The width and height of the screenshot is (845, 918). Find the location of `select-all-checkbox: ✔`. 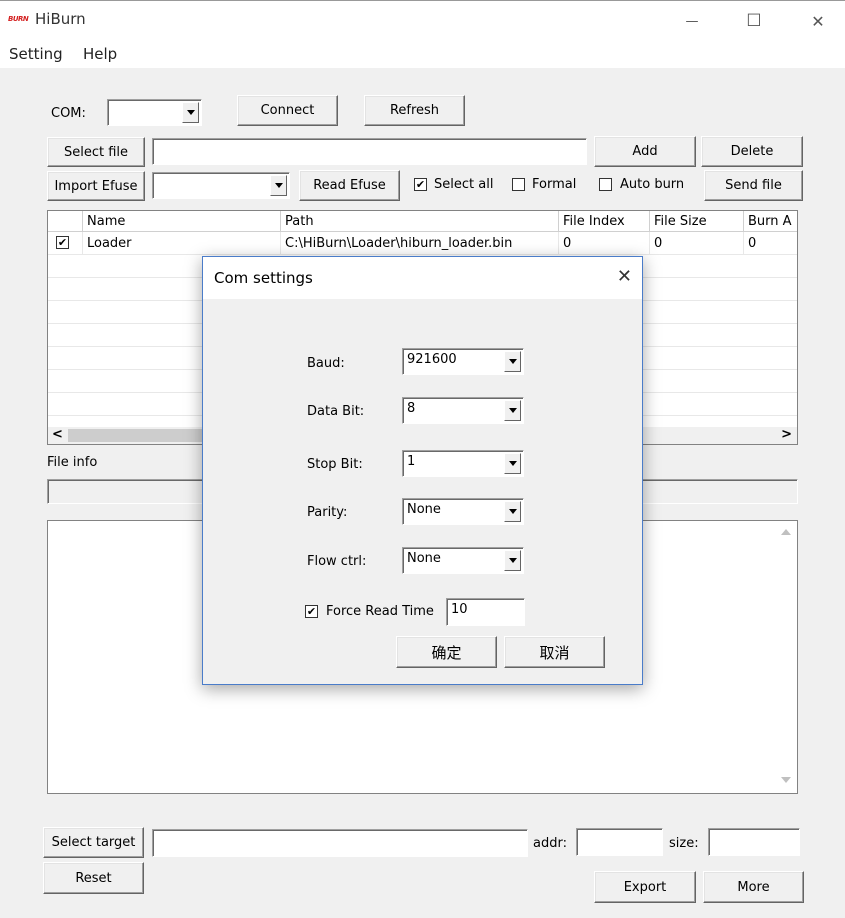

select-all-checkbox: ✔ is located at coordinates (420, 184).